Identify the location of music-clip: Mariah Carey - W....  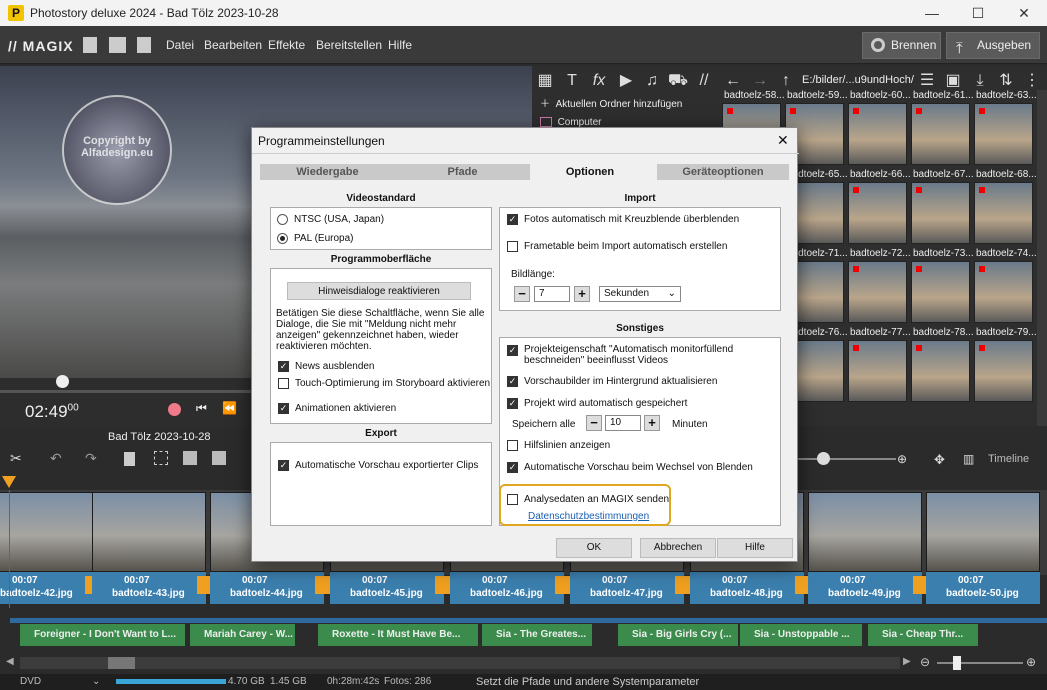
(242, 635).